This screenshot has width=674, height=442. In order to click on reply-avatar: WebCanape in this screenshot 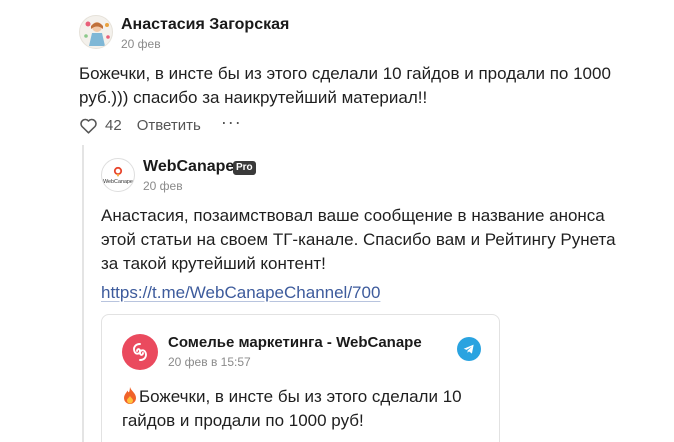, I will do `click(118, 175)`.